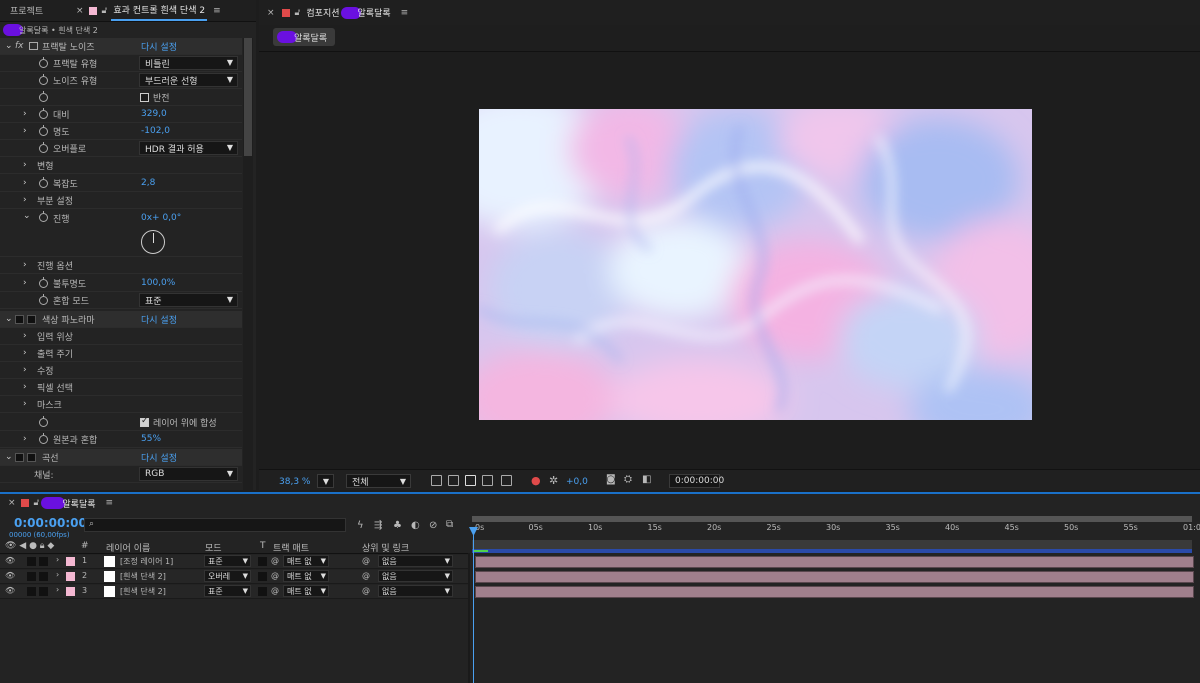  Describe the element at coordinates (143, 591) in the screenshot. I see `layer-name: [흰색 단색 2]` at that location.